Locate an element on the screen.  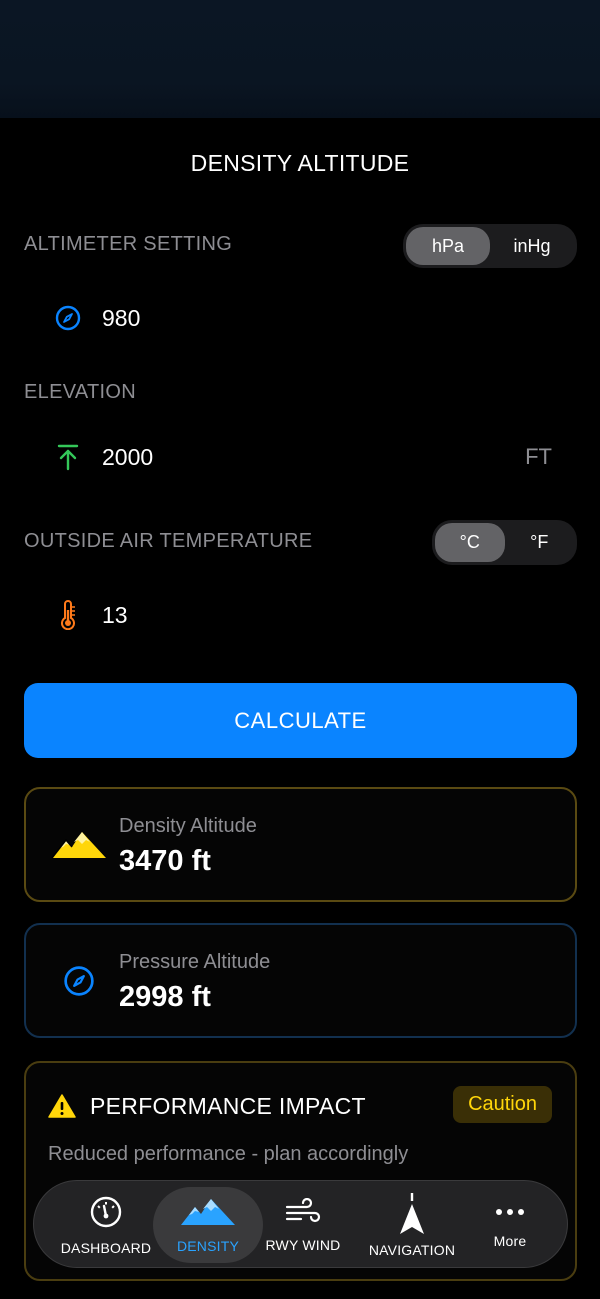
tab-navigation: NAVIGATION is located at coordinates (412, 1225).